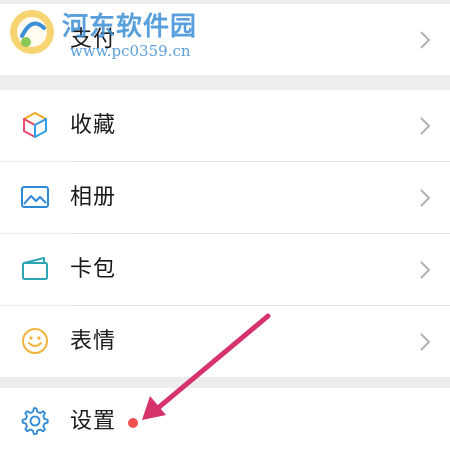 Image resolution: width=450 pixels, height=452 pixels. What do you see at coordinates (32, 32) in the screenshot?
I see `watermark-logo-icon` at bounding box center [32, 32].